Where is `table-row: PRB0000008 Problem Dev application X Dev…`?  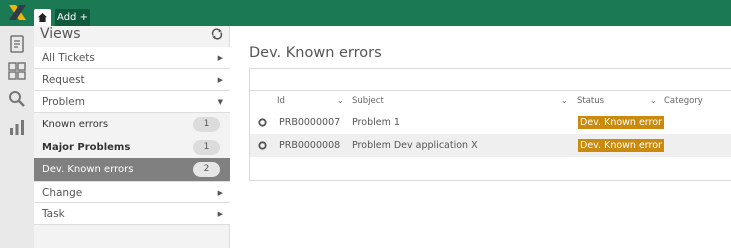 table-row: PRB0000008 Problem Dev application X Dev… is located at coordinates (490, 145).